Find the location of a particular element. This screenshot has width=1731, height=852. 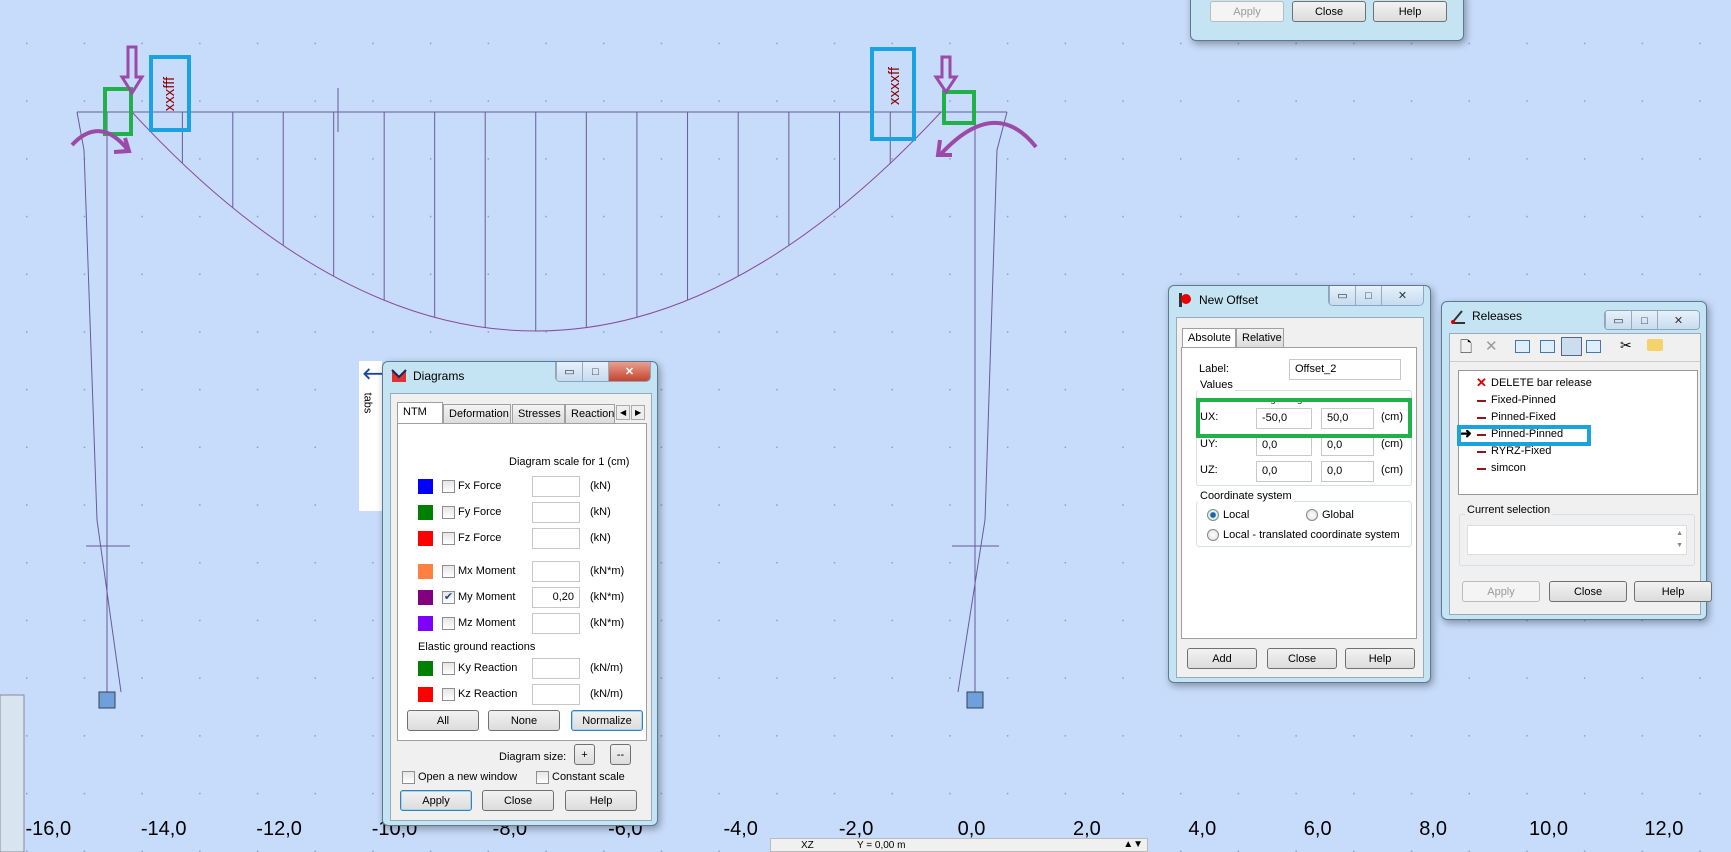

release-list-item: ✕ DELETE bar release is located at coordinates (1574, 384).